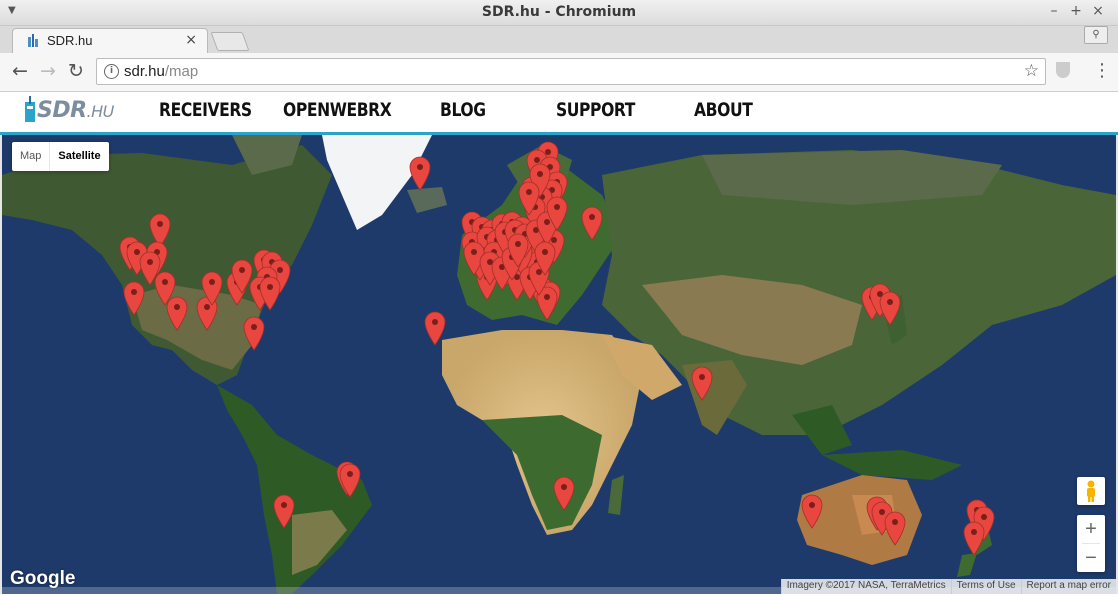 The image size is (1118, 594). Describe the element at coordinates (33, 40) in the screenshot. I see `sdr-favicon-icon` at that location.